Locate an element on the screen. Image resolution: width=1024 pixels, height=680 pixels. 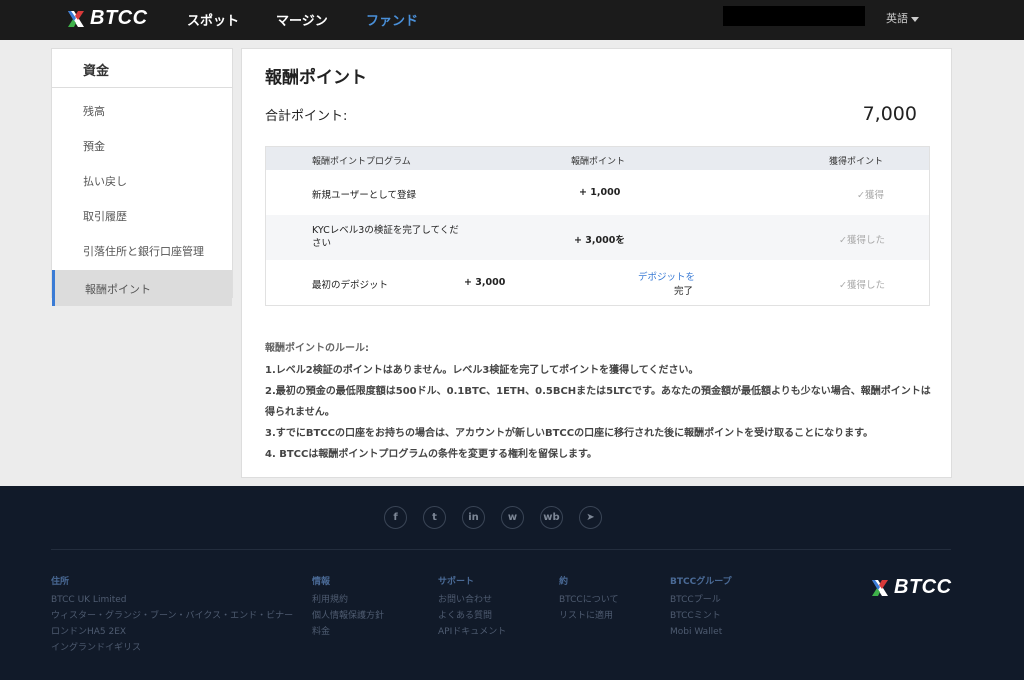
deposit-link: デポジットを is located at coordinates (666, 276).